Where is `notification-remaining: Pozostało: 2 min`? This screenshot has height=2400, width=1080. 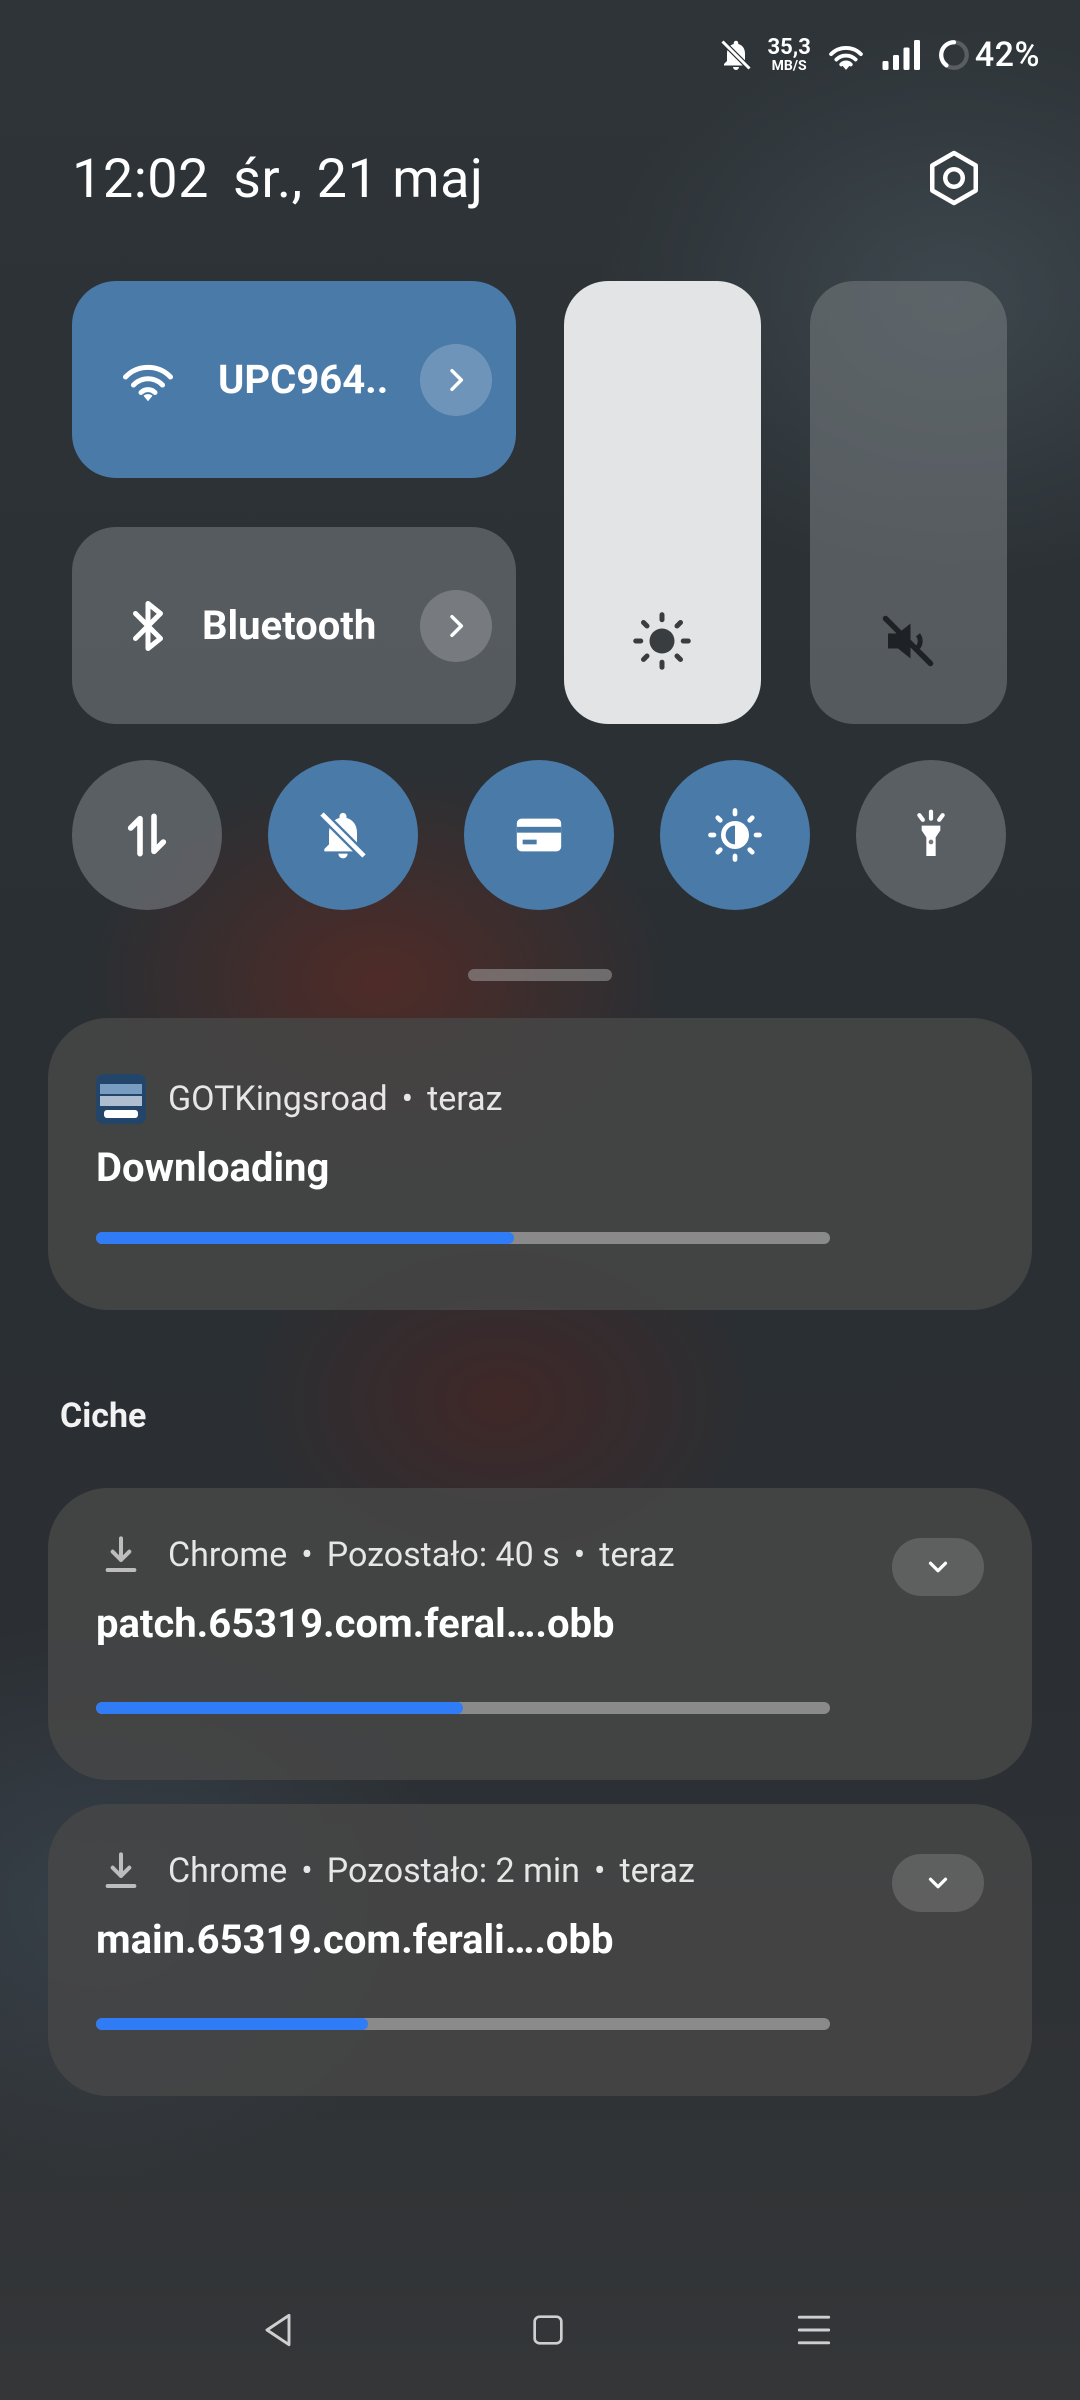 notification-remaining: Pozostało: 2 min is located at coordinates (453, 1871).